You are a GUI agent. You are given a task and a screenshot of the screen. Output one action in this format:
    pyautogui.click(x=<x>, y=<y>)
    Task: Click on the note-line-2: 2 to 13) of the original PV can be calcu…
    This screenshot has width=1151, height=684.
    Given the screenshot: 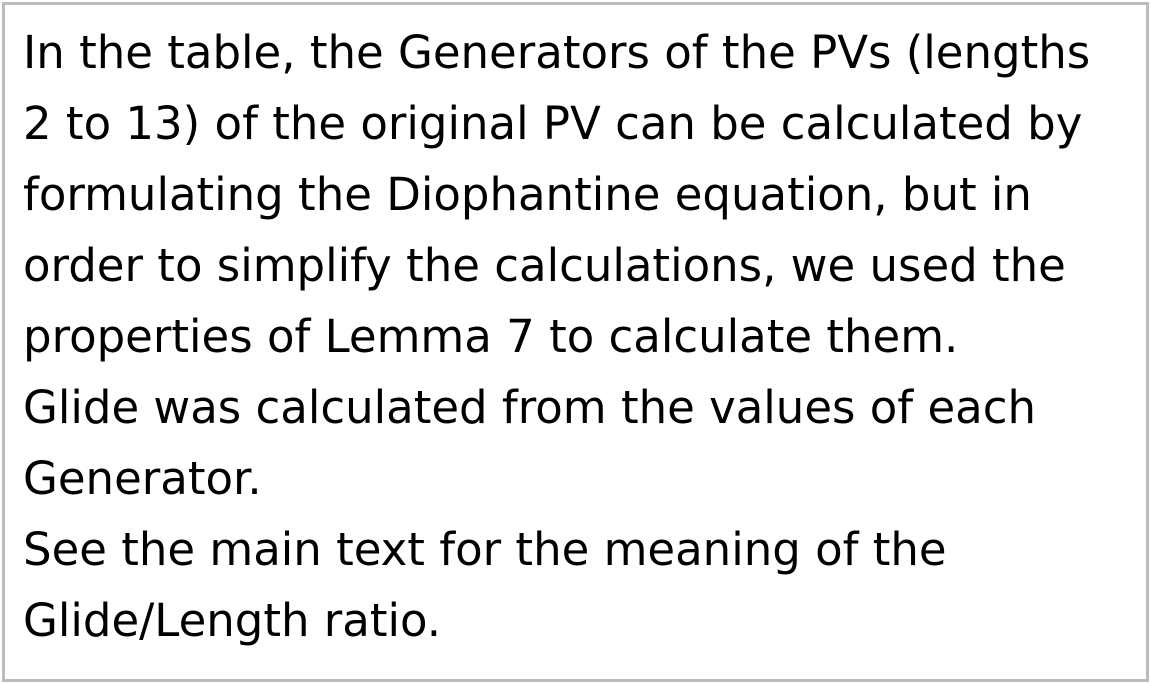 What is the action you would take?
    pyautogui.click(x=553, y=123)
    